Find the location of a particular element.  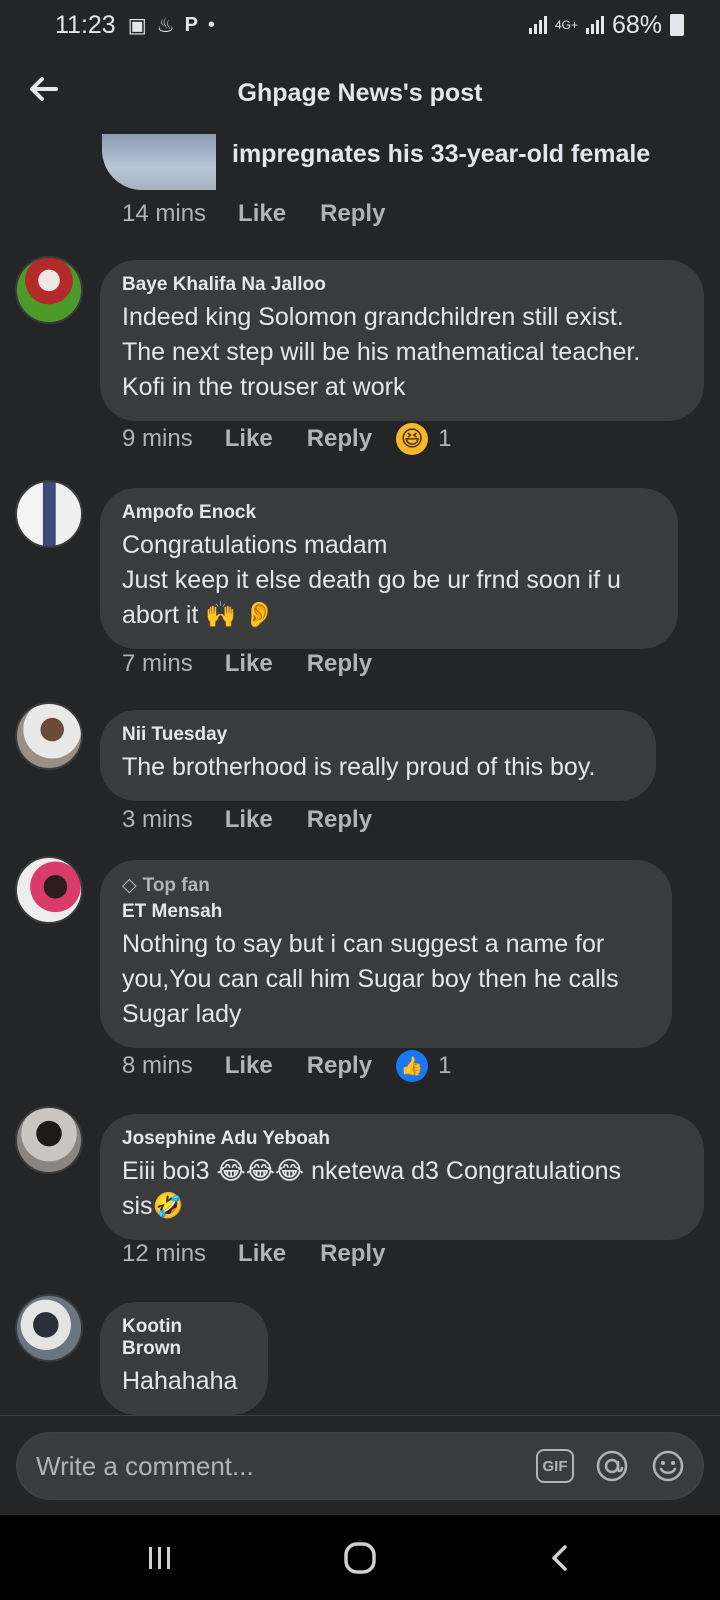

post-header: Ghpage News's post is located at coordinates (360, 93).